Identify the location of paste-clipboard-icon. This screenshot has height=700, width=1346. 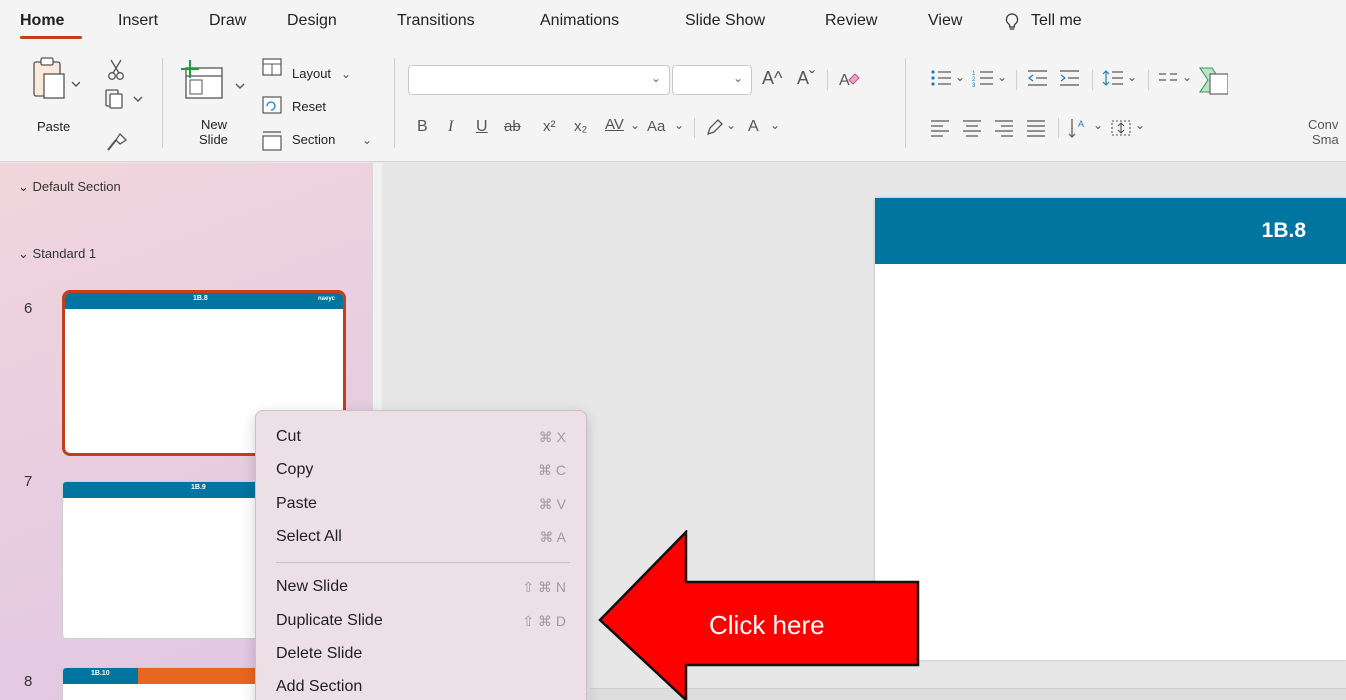
(56, 79).